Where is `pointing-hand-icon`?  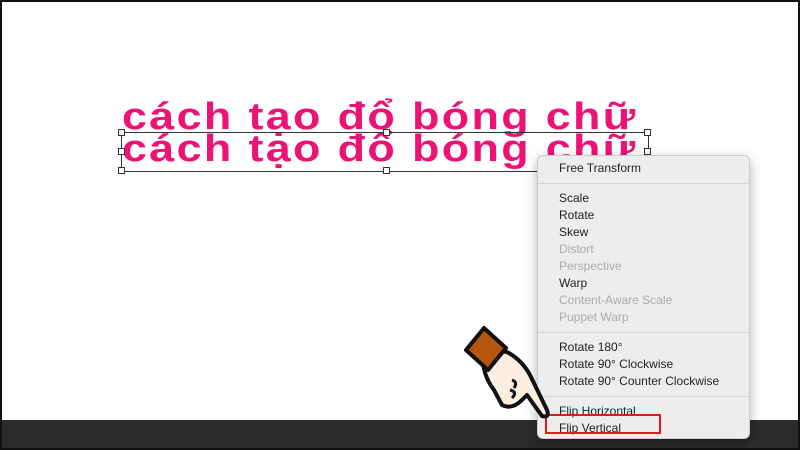
pointing-hand-icon is located at coordinates (507, 372).